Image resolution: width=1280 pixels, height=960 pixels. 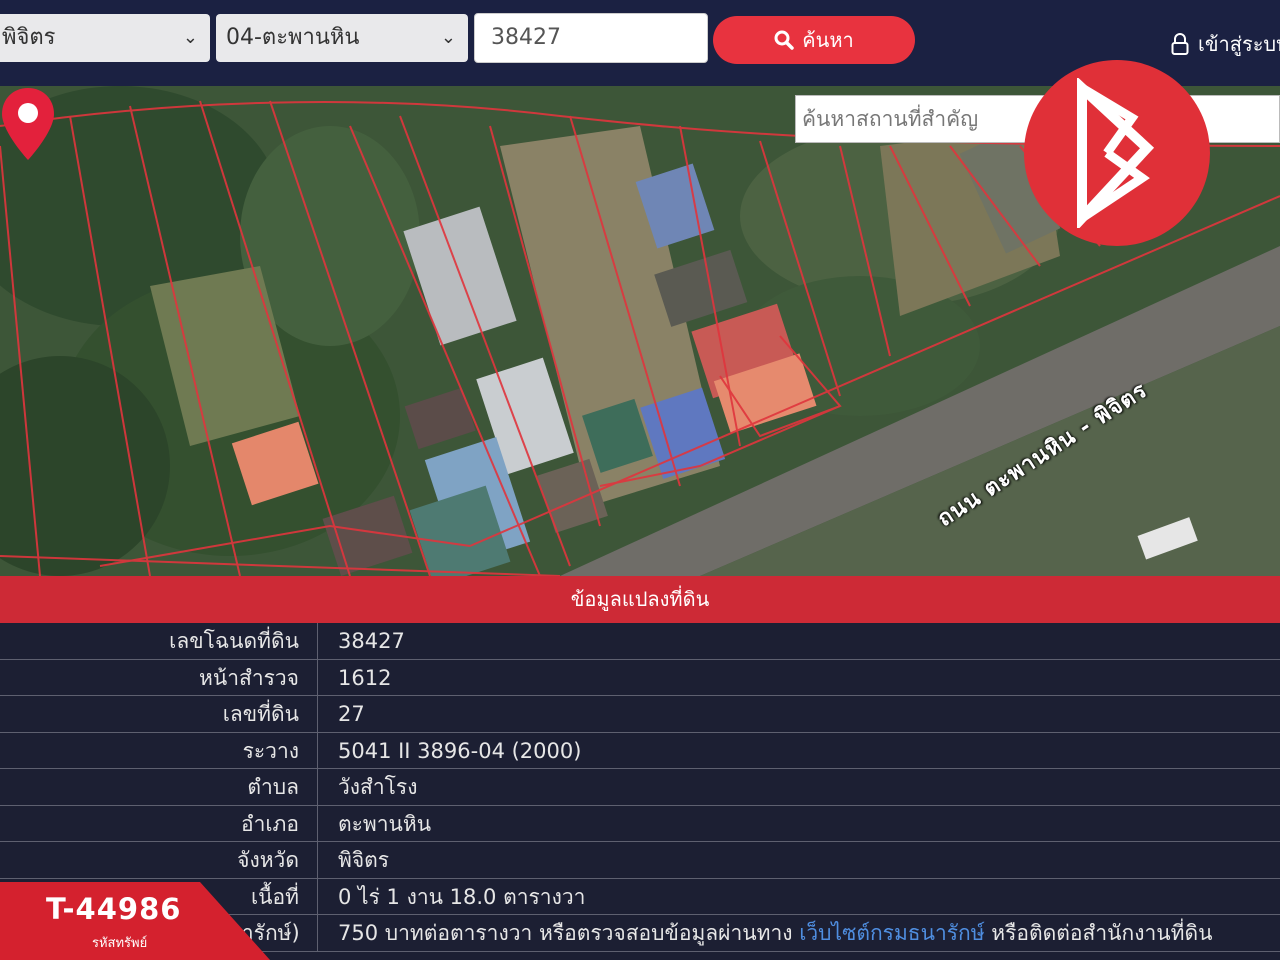 I want to click on info-row-land-number: เลขที่ดิน 27, so click(x=640, y=714).